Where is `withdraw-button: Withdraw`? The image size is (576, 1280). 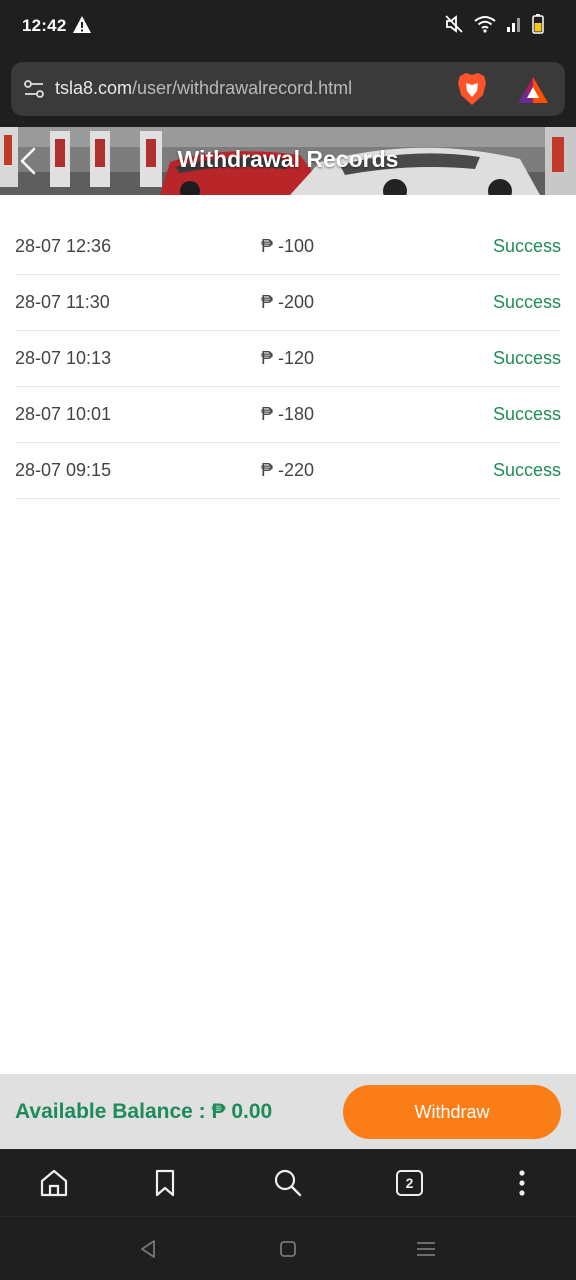 withdraw-button: Withdraw is located at coordinates (452, 1112).